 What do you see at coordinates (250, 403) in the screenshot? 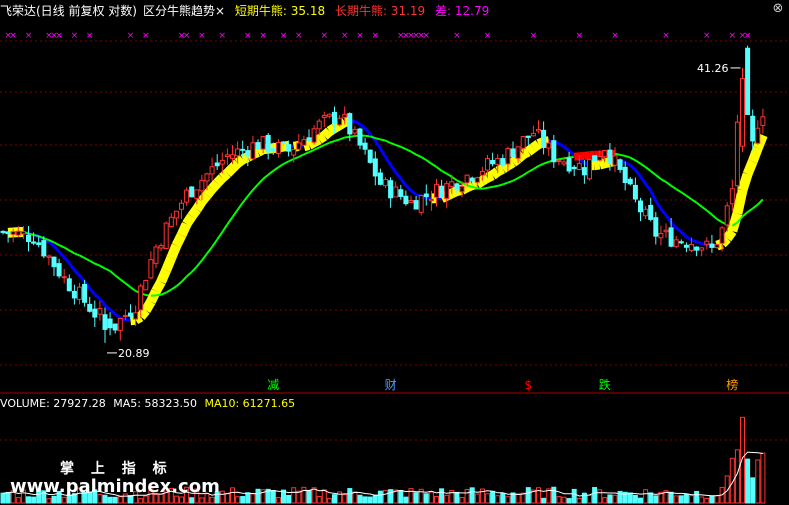
I see `ma10-value: MA10: 61271.65` at bounding box center [250, 403].